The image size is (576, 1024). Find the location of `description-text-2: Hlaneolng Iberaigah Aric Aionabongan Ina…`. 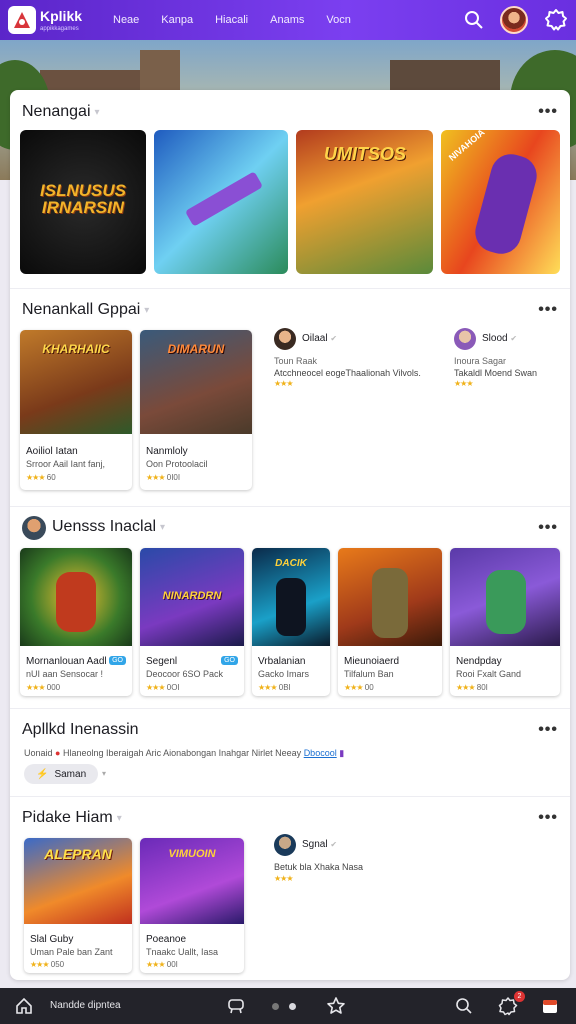

description-text-2: Hlaneolng Iberaigah Aric Aionabongan Ina… is located at coordinates (182, 753).